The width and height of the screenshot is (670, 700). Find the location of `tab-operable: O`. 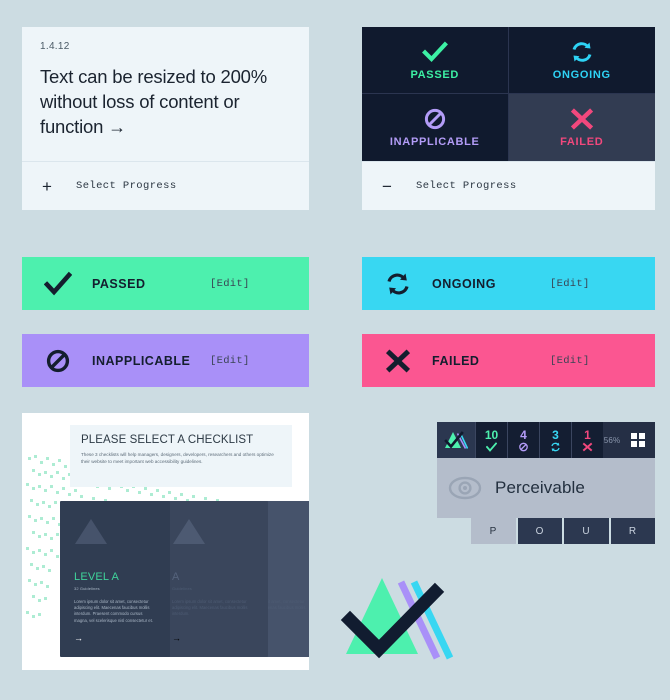

tab-operable: O is located at coordinates (539, 531).